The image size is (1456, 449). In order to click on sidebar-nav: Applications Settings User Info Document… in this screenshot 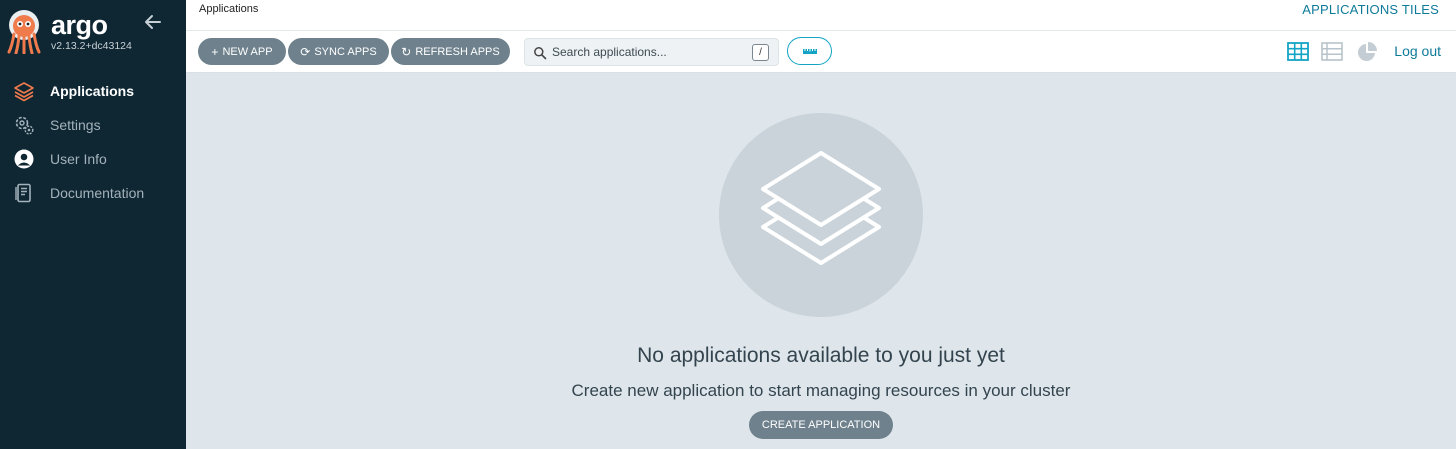, I will do `click(93, 142)`.